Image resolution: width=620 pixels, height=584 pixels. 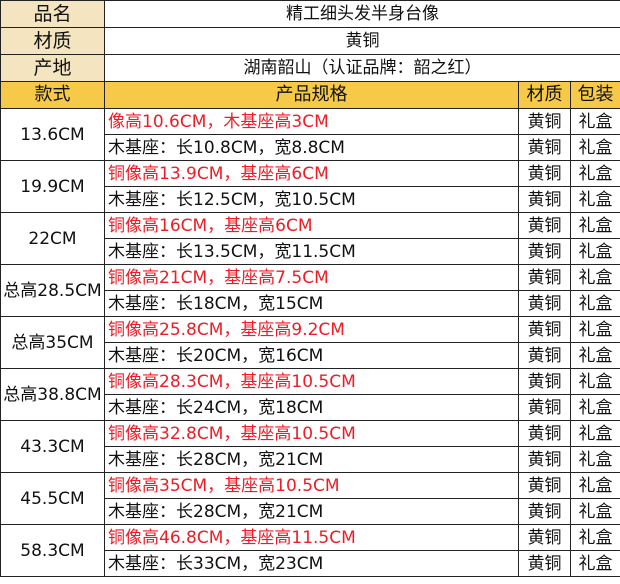 I want to click on info-row-material: 材质 黄铜, so click(x=310, y=41).